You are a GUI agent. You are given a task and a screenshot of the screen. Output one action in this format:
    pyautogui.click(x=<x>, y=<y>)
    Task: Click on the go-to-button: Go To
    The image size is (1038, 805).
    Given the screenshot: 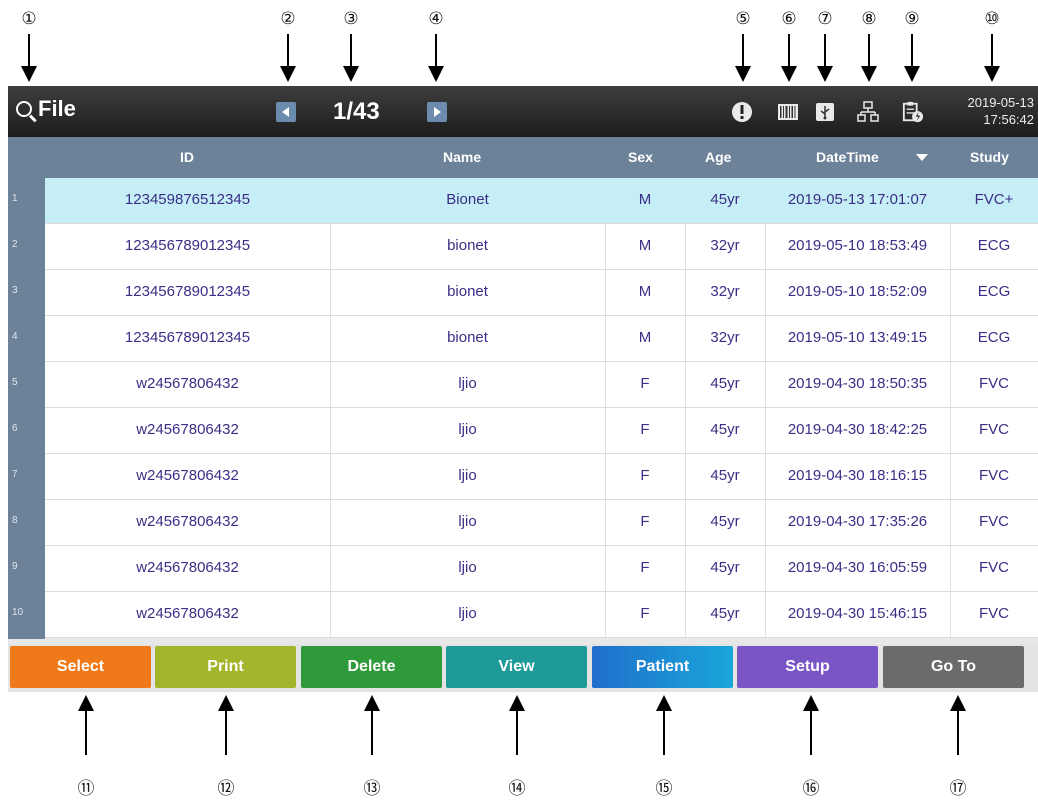 What is the action you would take?
    pyautogui.click(x=953, y=667)
    